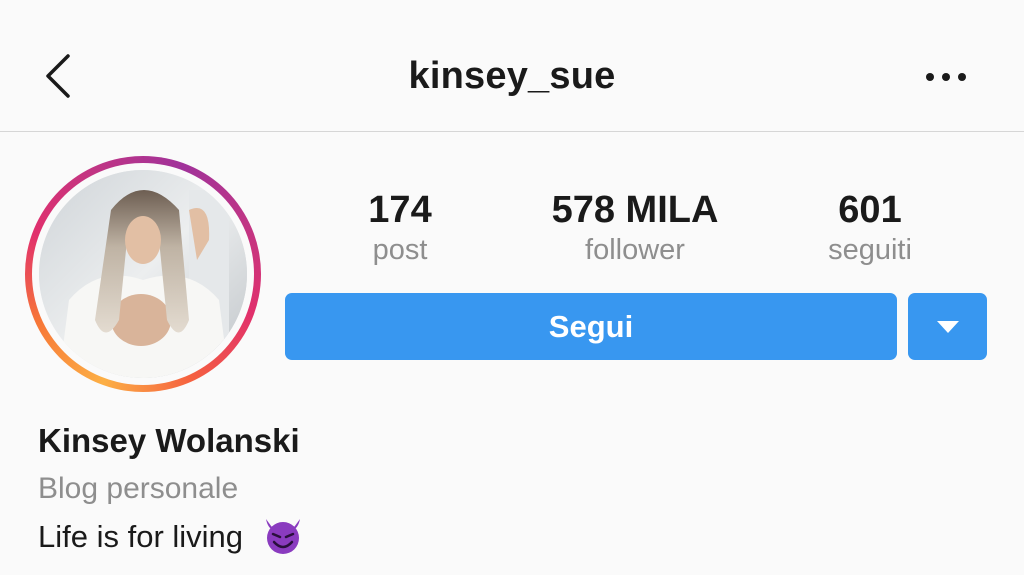  What do you see at coordinates (591, 326) in the screenshot?
I see `follow-button: Segui` at bounding box center [591, 326].